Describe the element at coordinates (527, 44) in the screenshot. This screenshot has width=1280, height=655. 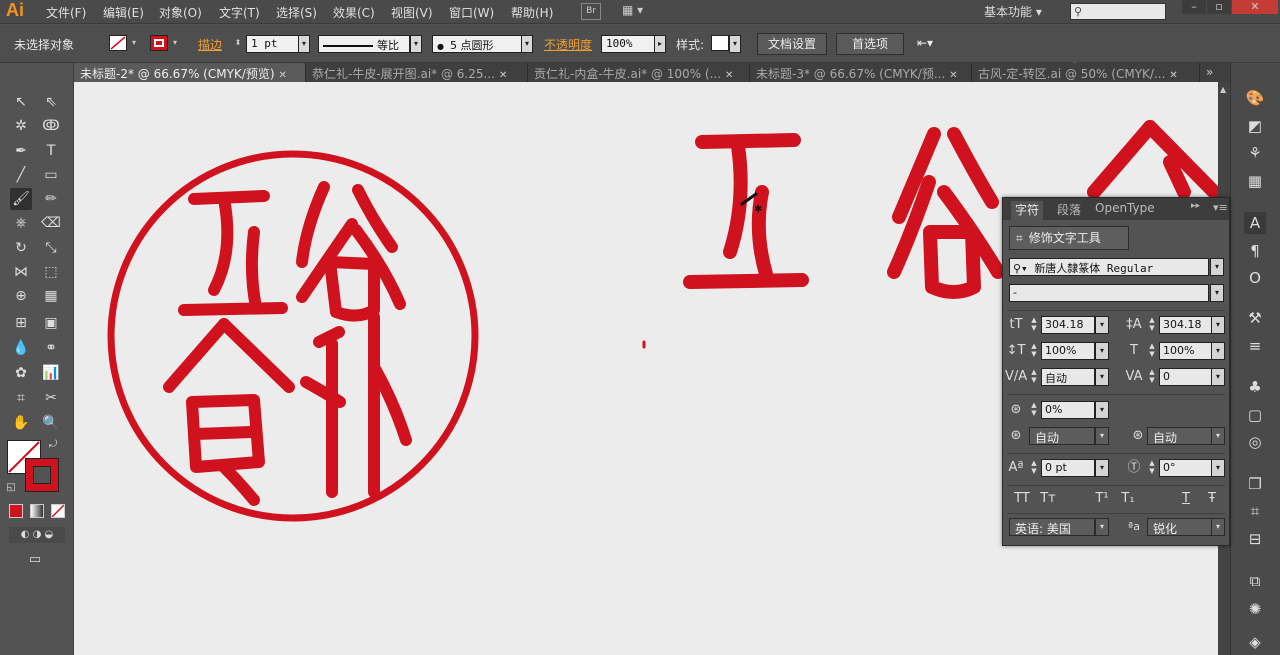
I see `brush-dropdown-icon: ▾` at that location.